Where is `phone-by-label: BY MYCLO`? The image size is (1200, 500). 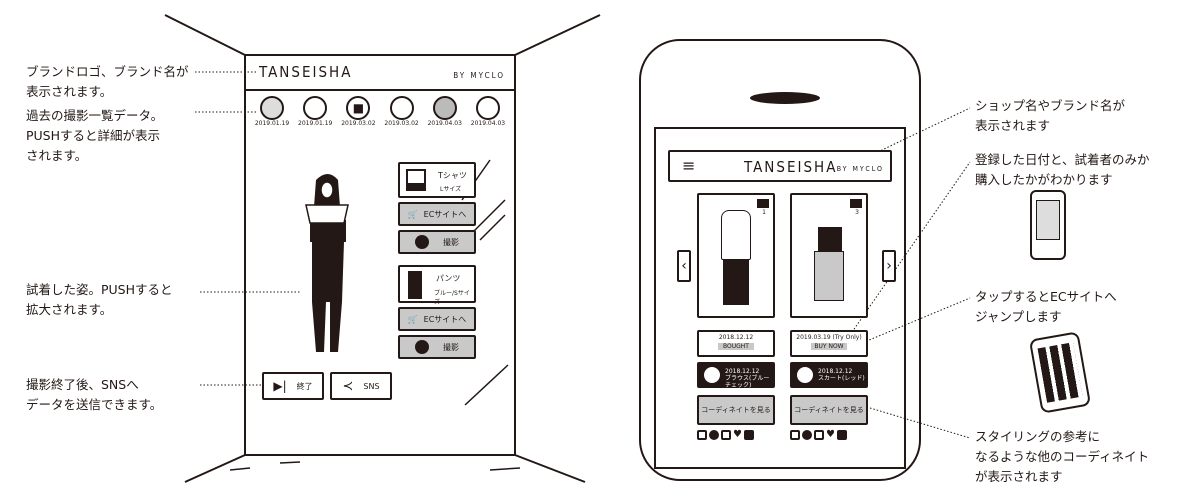 phone-by-label: BY MYCLO is located at coordinates (860, 169).